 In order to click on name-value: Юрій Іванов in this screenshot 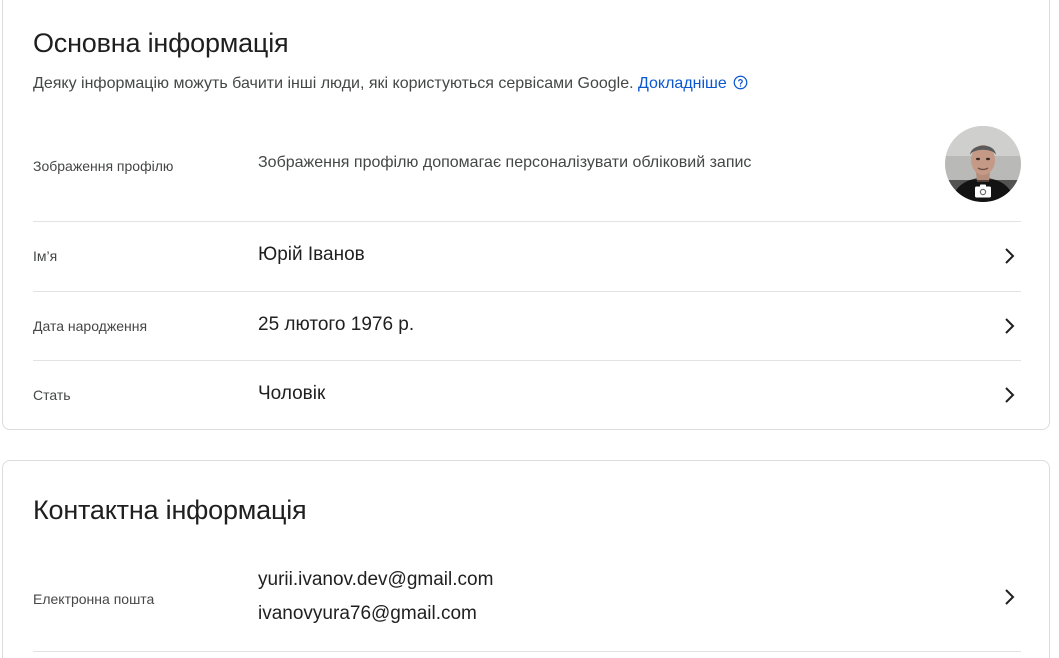, I will do `click(311, 254)`.